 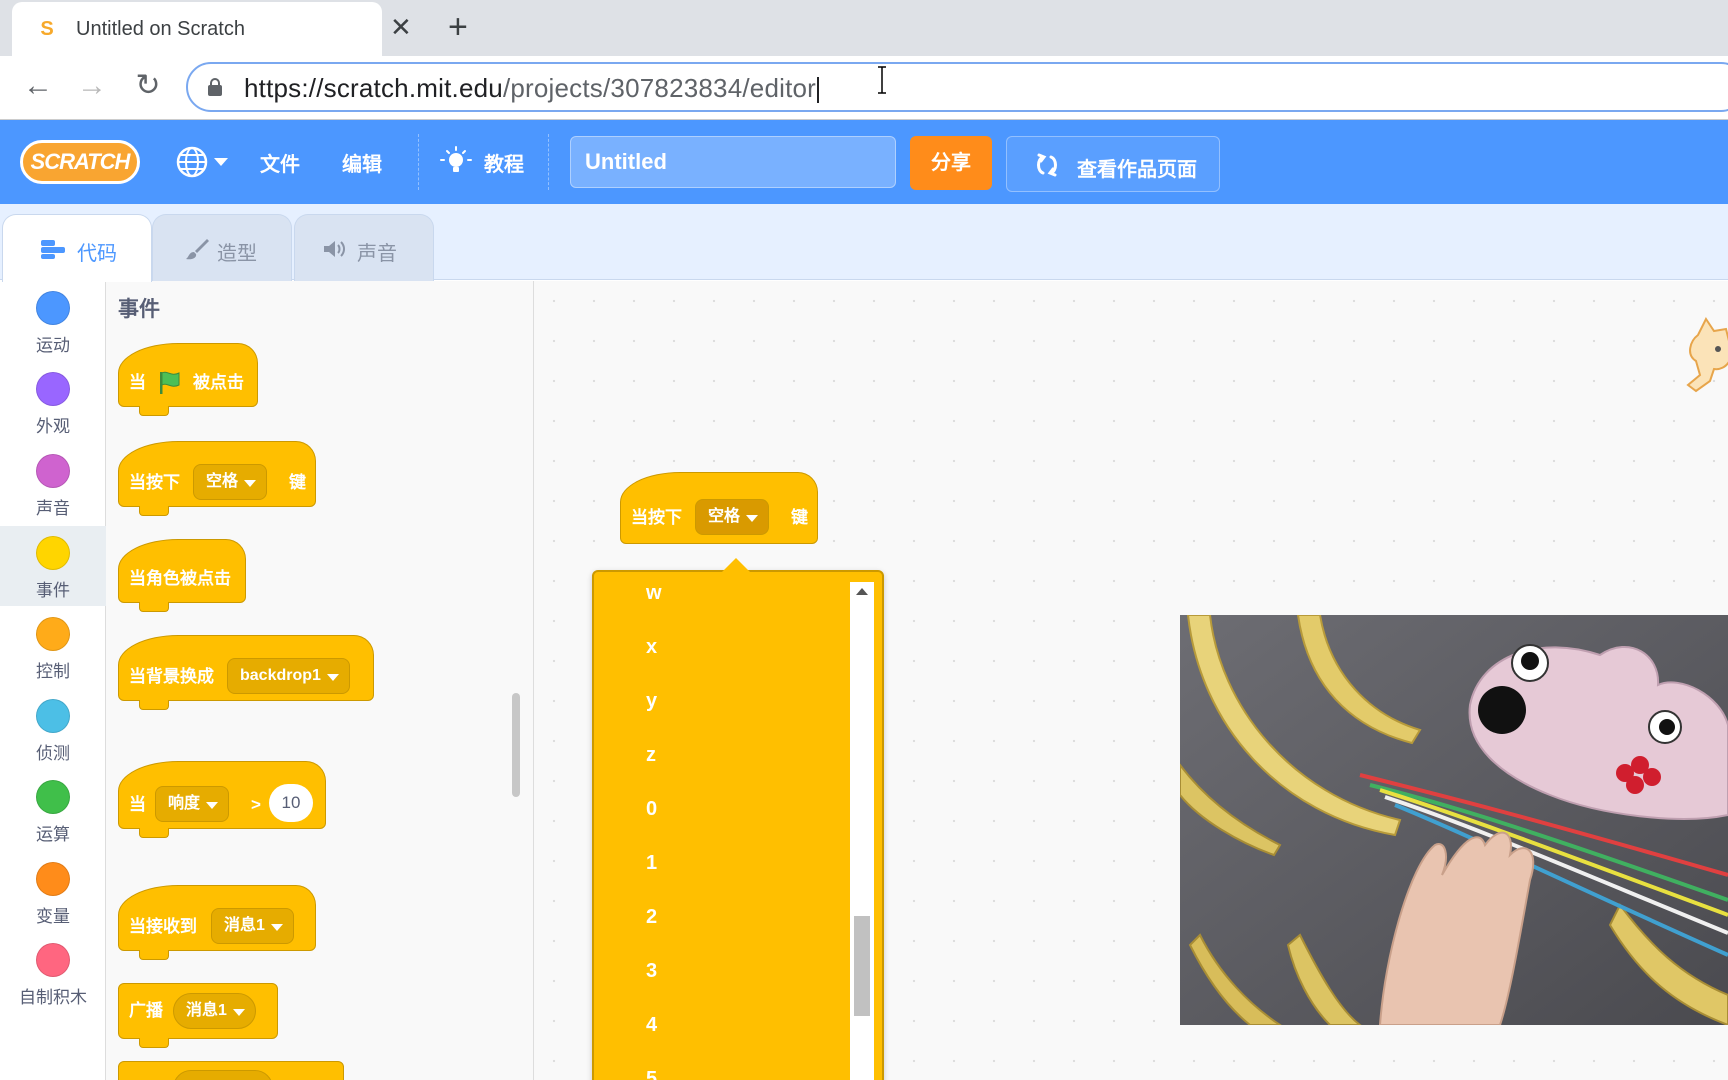 What do you see at coordinates (733, 162) in the screenshot?
I see `project-title-input: Untitled` at bounding box center [733, 162].